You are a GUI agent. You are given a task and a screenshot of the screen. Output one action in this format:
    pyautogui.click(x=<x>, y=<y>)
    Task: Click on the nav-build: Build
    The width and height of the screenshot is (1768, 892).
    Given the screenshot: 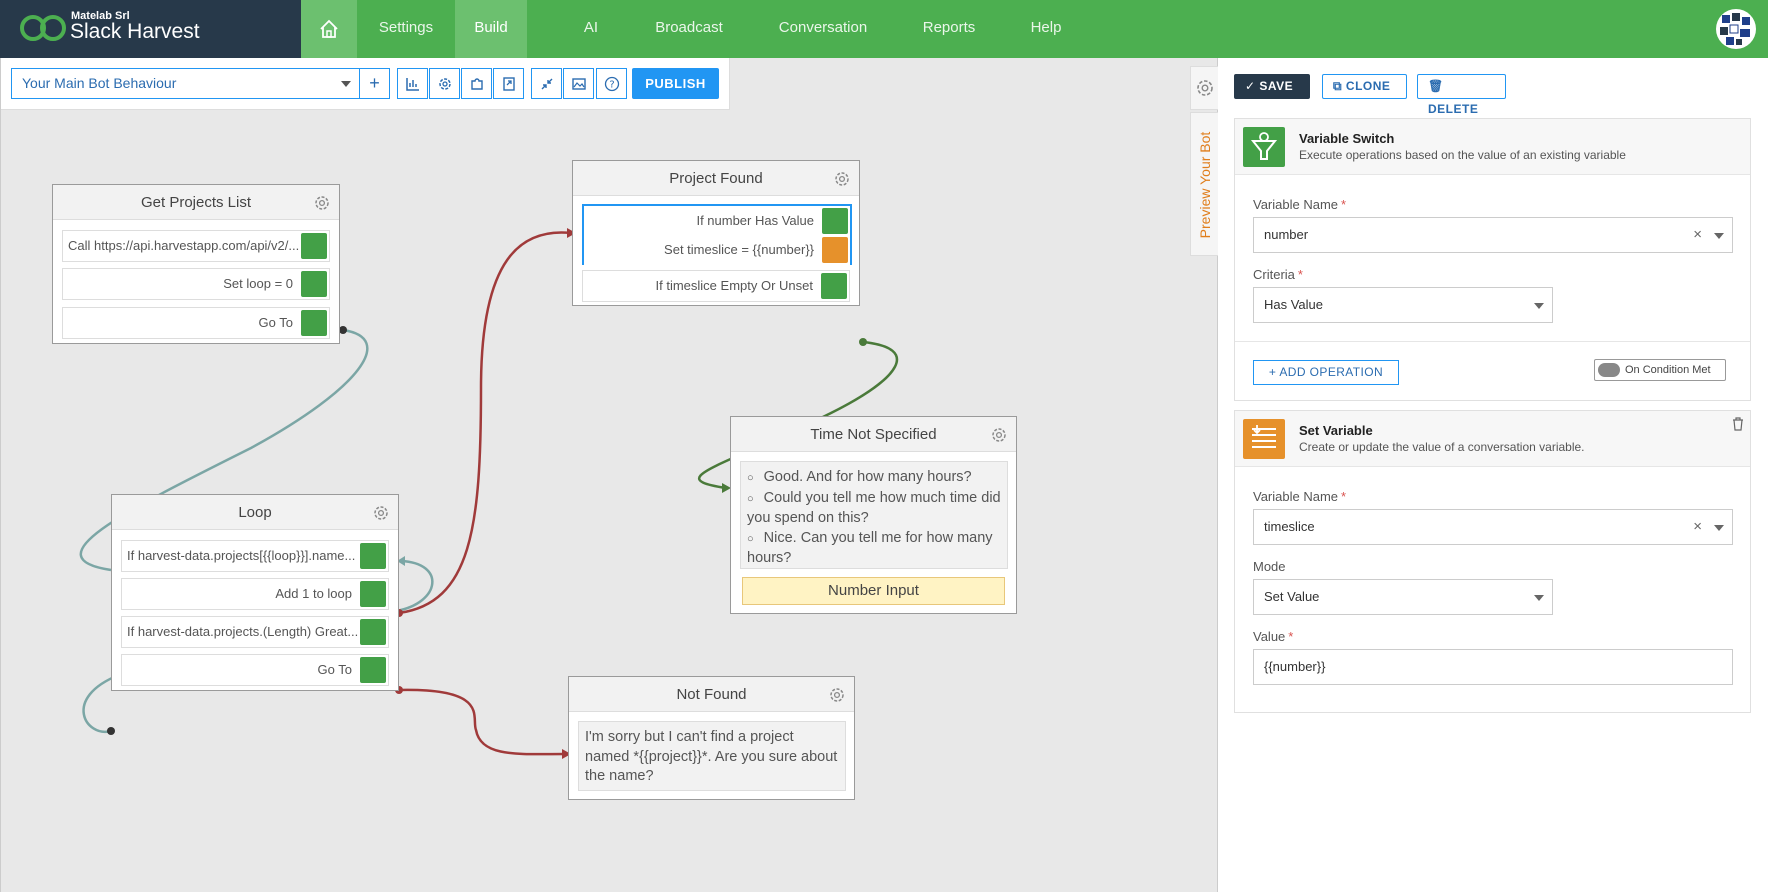 What is the action you would take?
    pyautogui.click(x=491, y=29)
    